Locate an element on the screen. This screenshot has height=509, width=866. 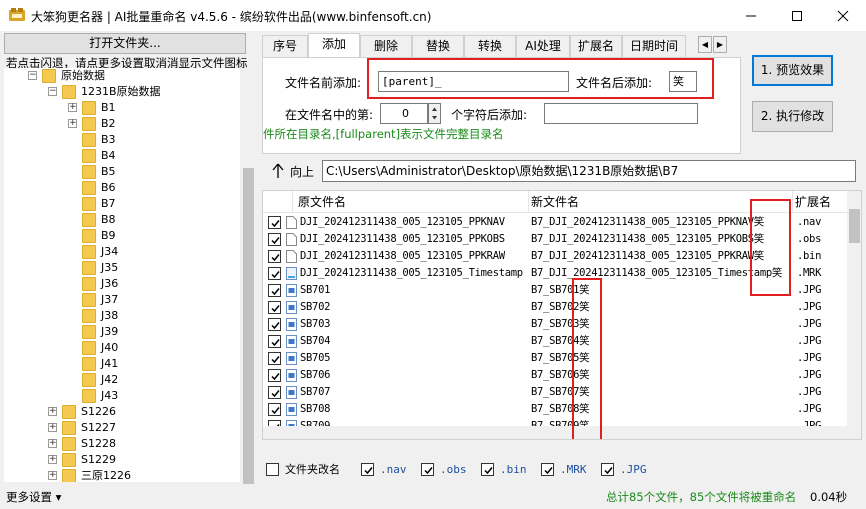
tab-replace: 替换 is located at coordinates (438, 46).